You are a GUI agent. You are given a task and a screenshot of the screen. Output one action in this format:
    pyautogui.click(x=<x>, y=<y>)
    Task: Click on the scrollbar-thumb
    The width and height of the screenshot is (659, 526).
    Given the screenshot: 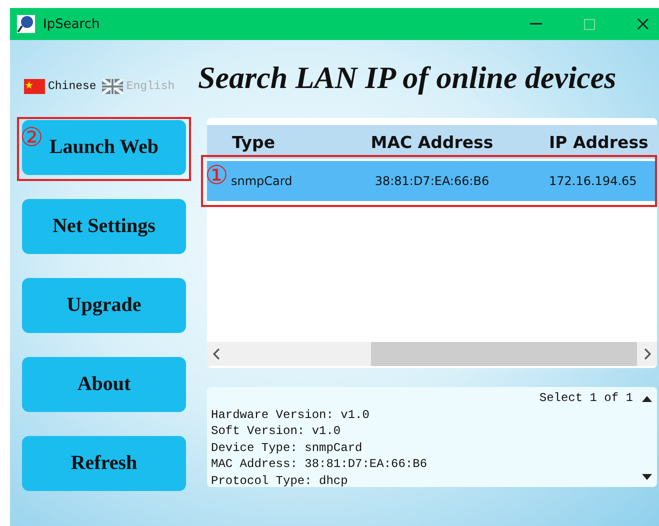 What is the action you would take?
    pyautogui.click(x=504, y=354)
    